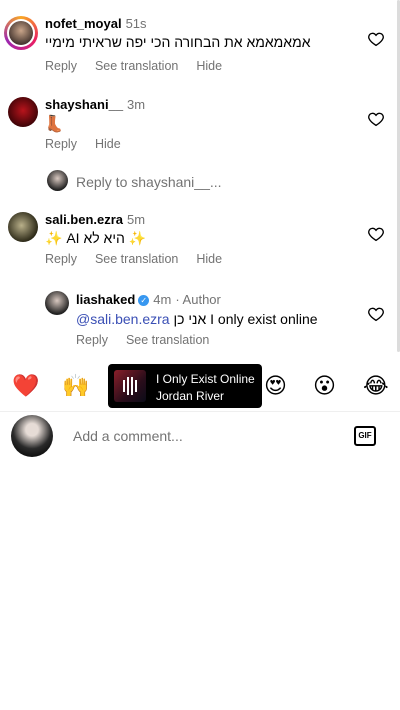  What do you see at coordinates (123, 319) in the screenshot?
I see `mention-link: @sali.ben.ezra` at bounding box center [123, 319].